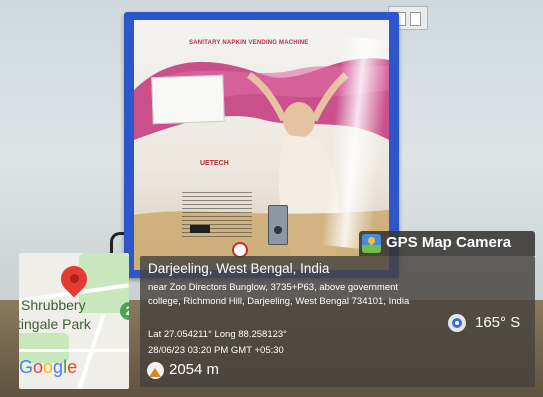 The width and height of the screenshot is (543, 397). Describe the element at coordinates (278, 230) in the screenshot. I see `coin-button` at that location.